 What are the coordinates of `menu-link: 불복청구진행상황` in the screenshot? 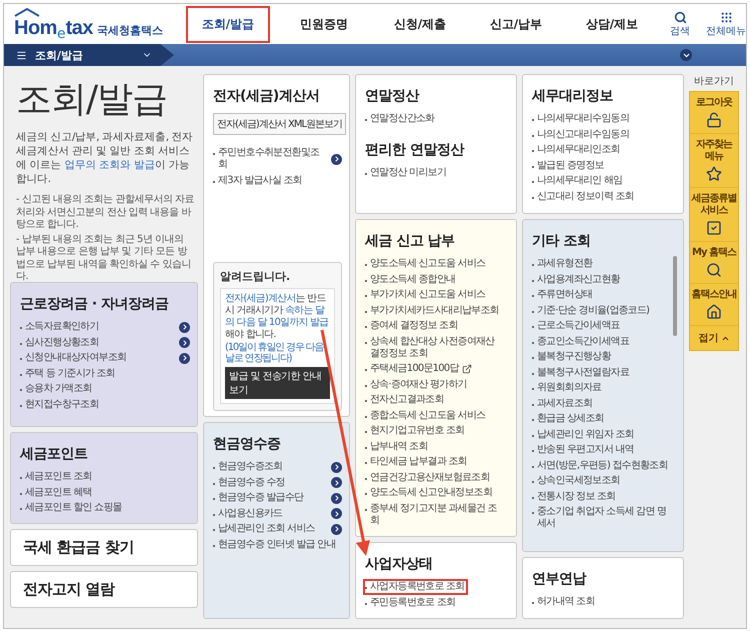 It's located at (572, 357).